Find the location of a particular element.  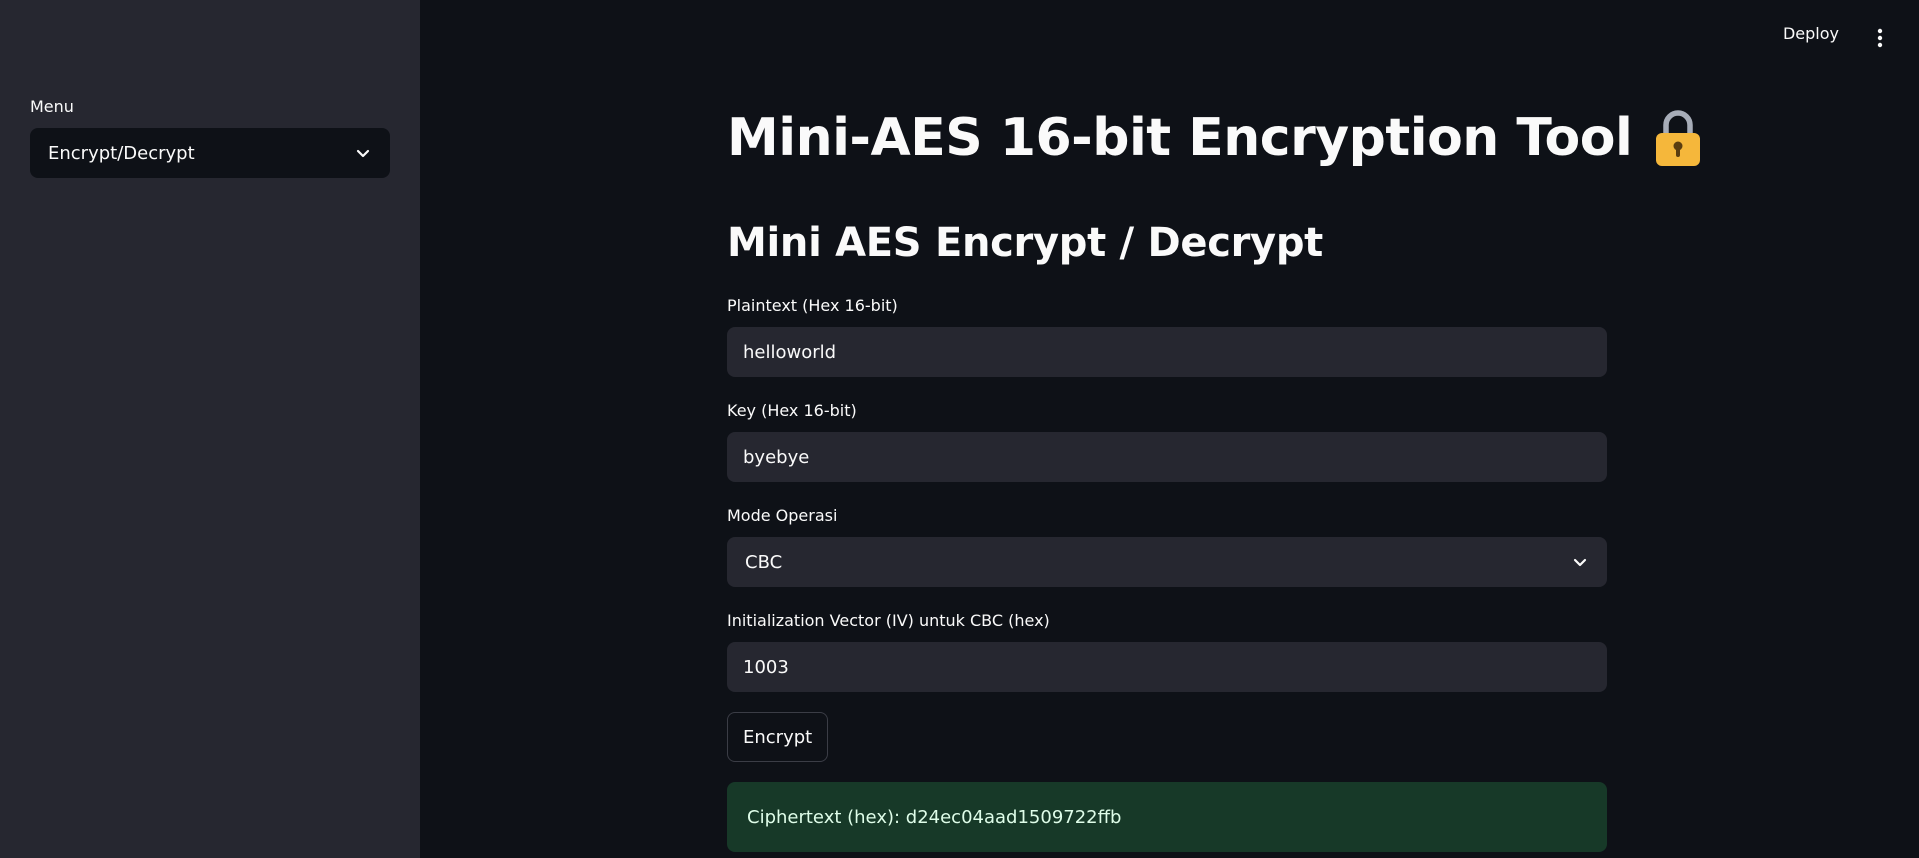

plaintext-label: Plaintext (Hex 16-bit) is located at coordinates (812, 305).